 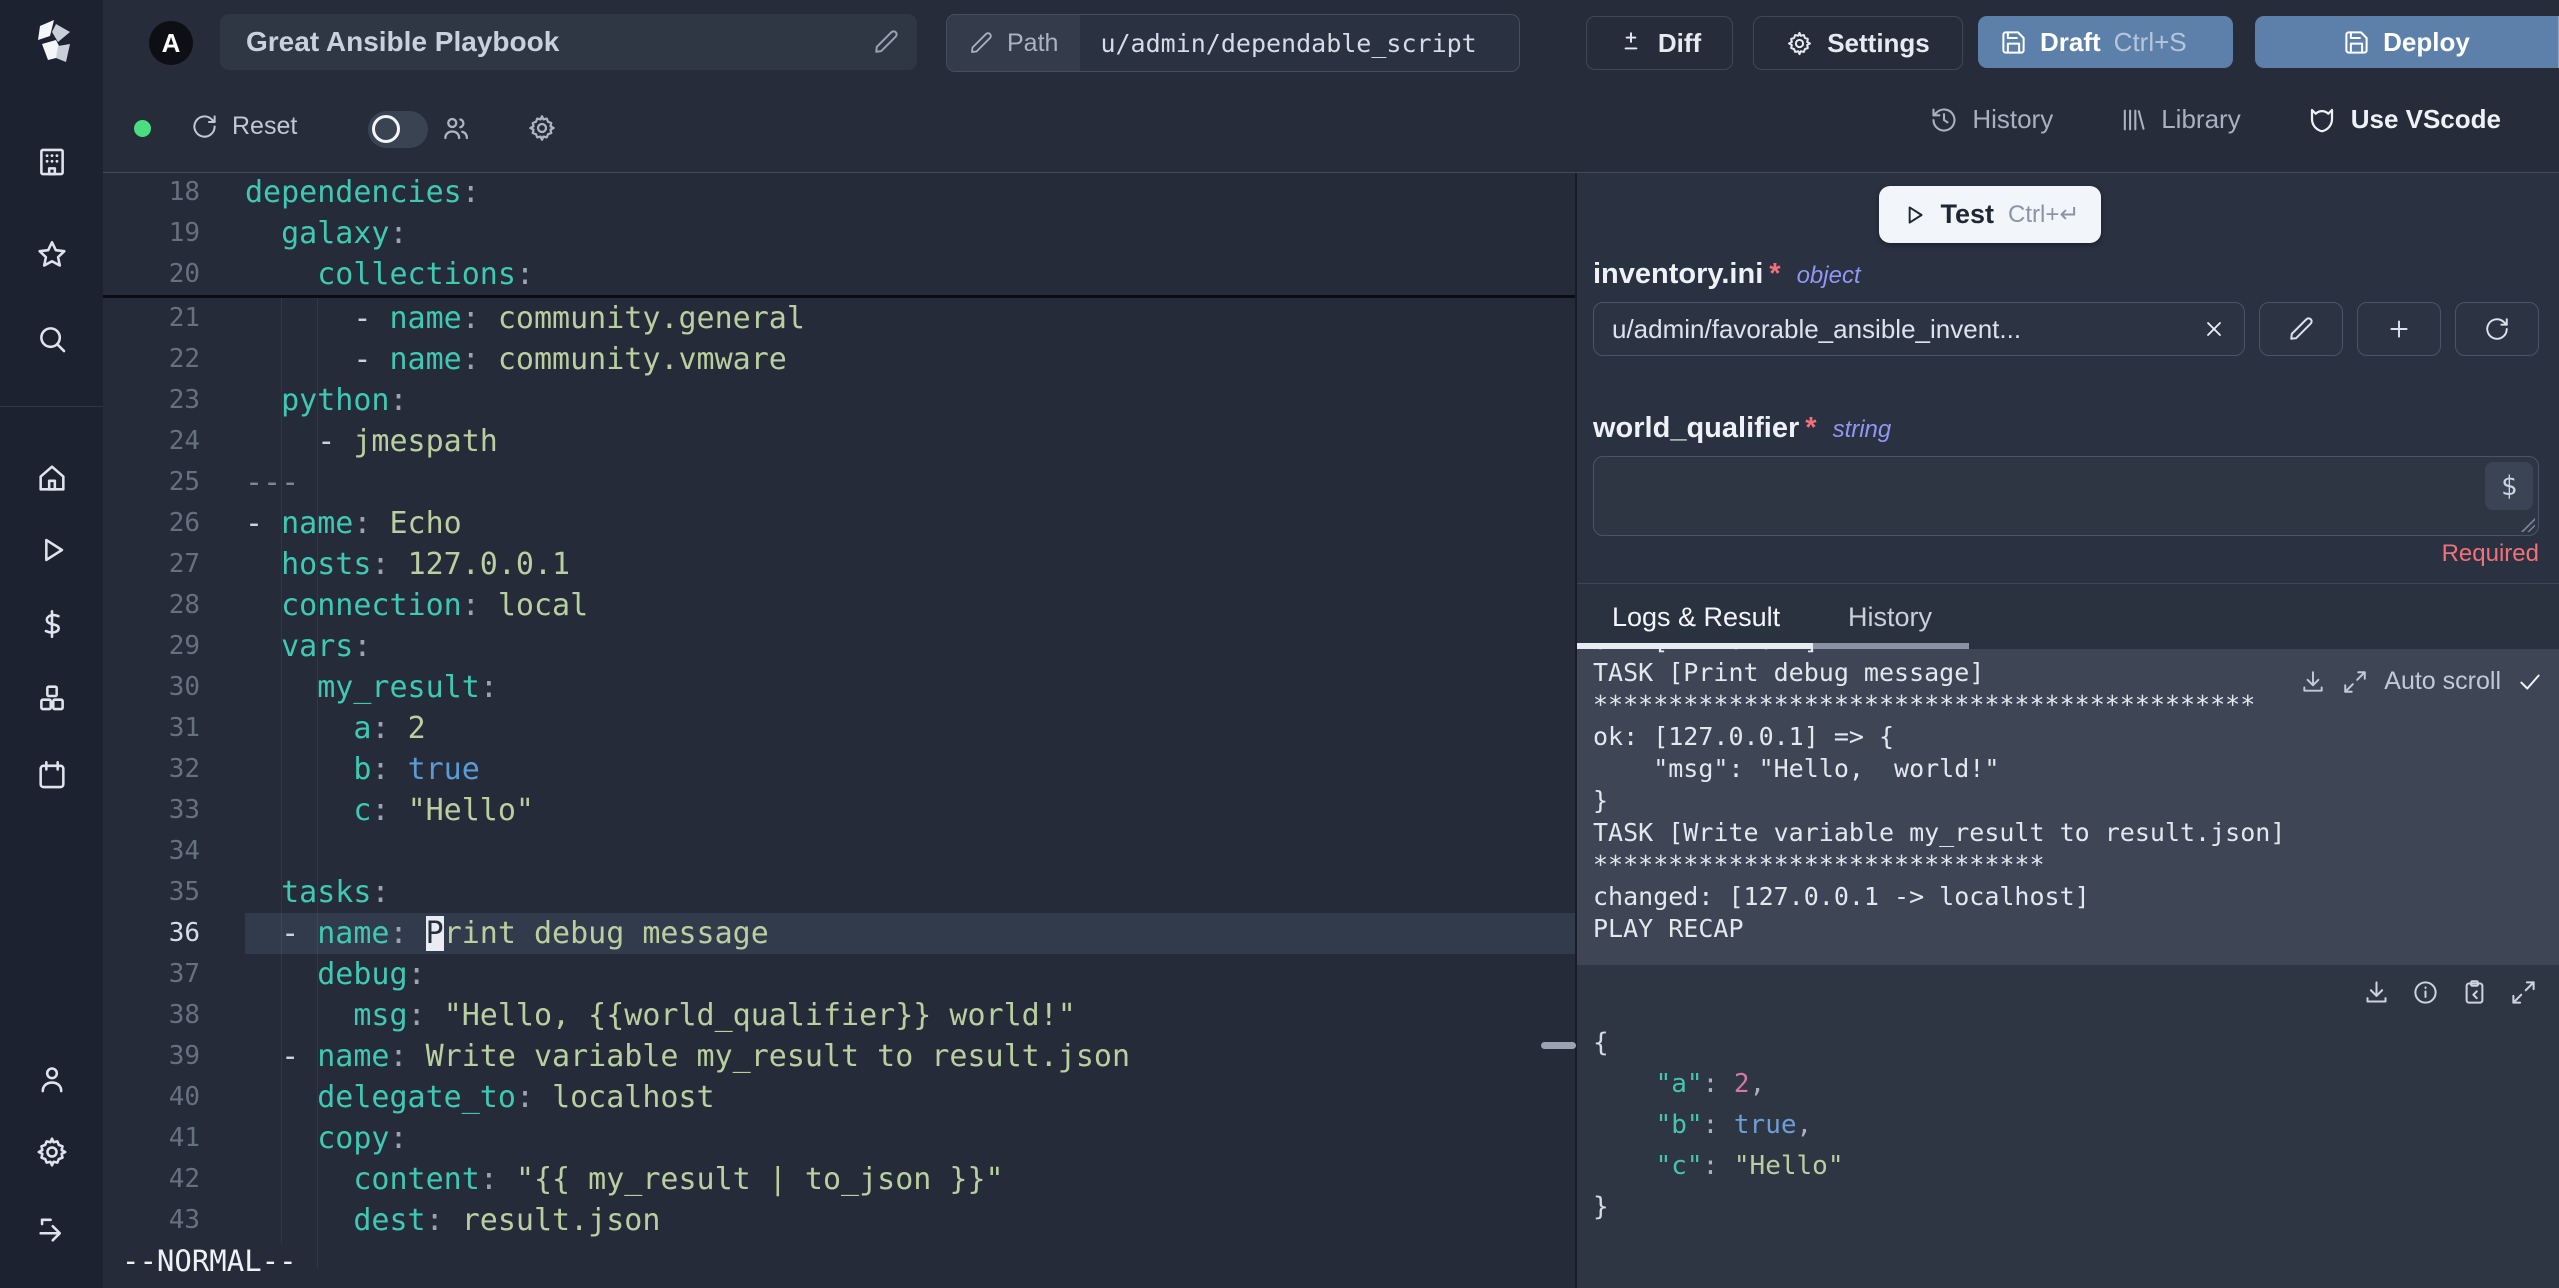 What do you see at coordinates (52, 624) in the screenshot?
I see `sidebar-item-dollar-icon` at bounding box center [52, 624].